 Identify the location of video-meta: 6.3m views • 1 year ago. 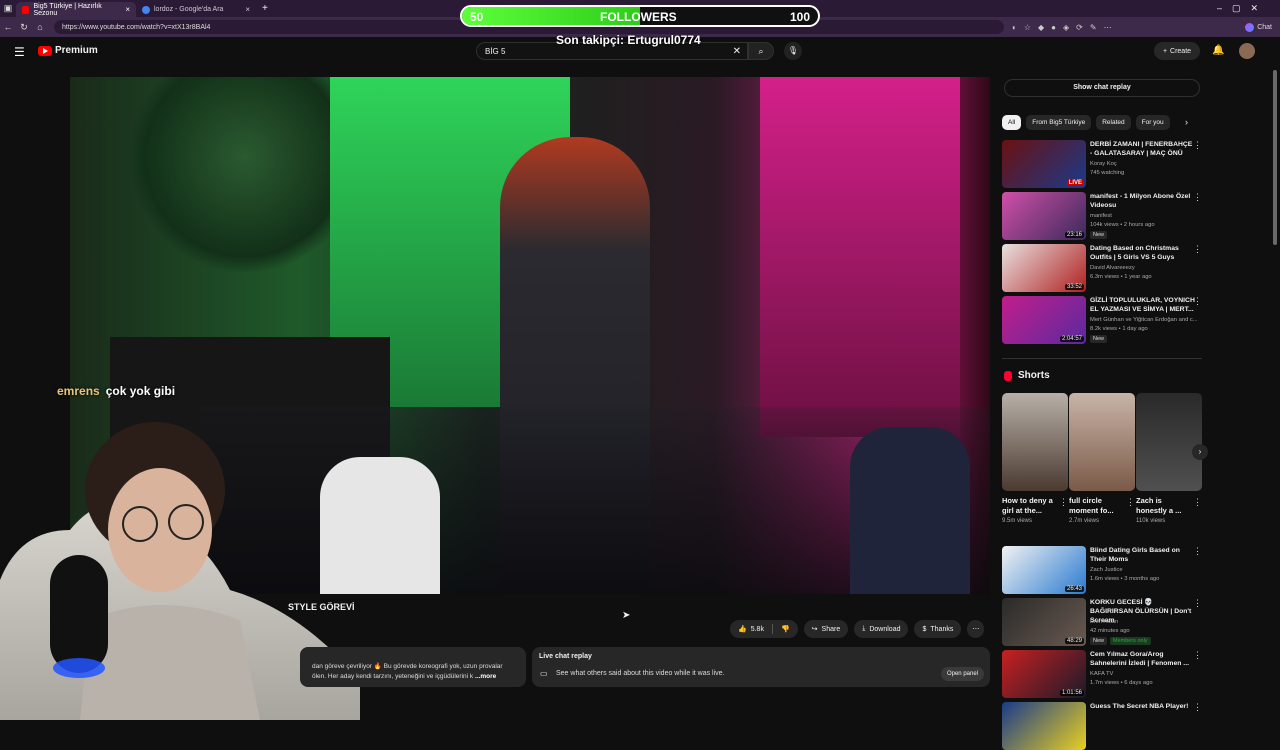
(1121, 277).